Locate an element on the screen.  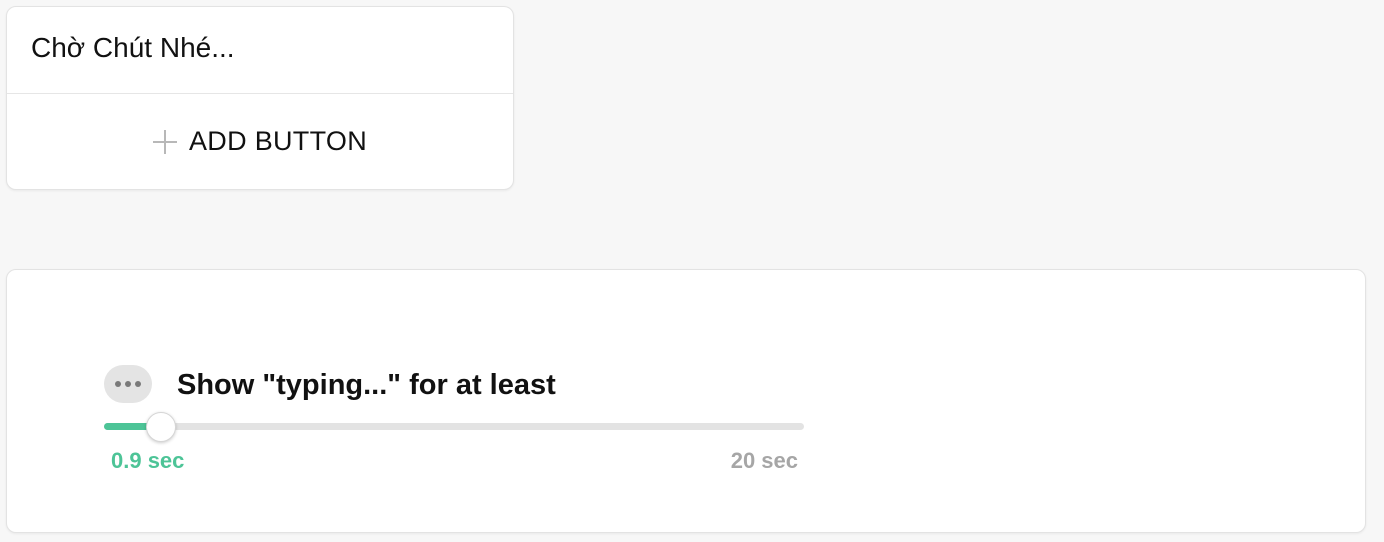
typing-dots-icon is located at coordinates (128, 384).